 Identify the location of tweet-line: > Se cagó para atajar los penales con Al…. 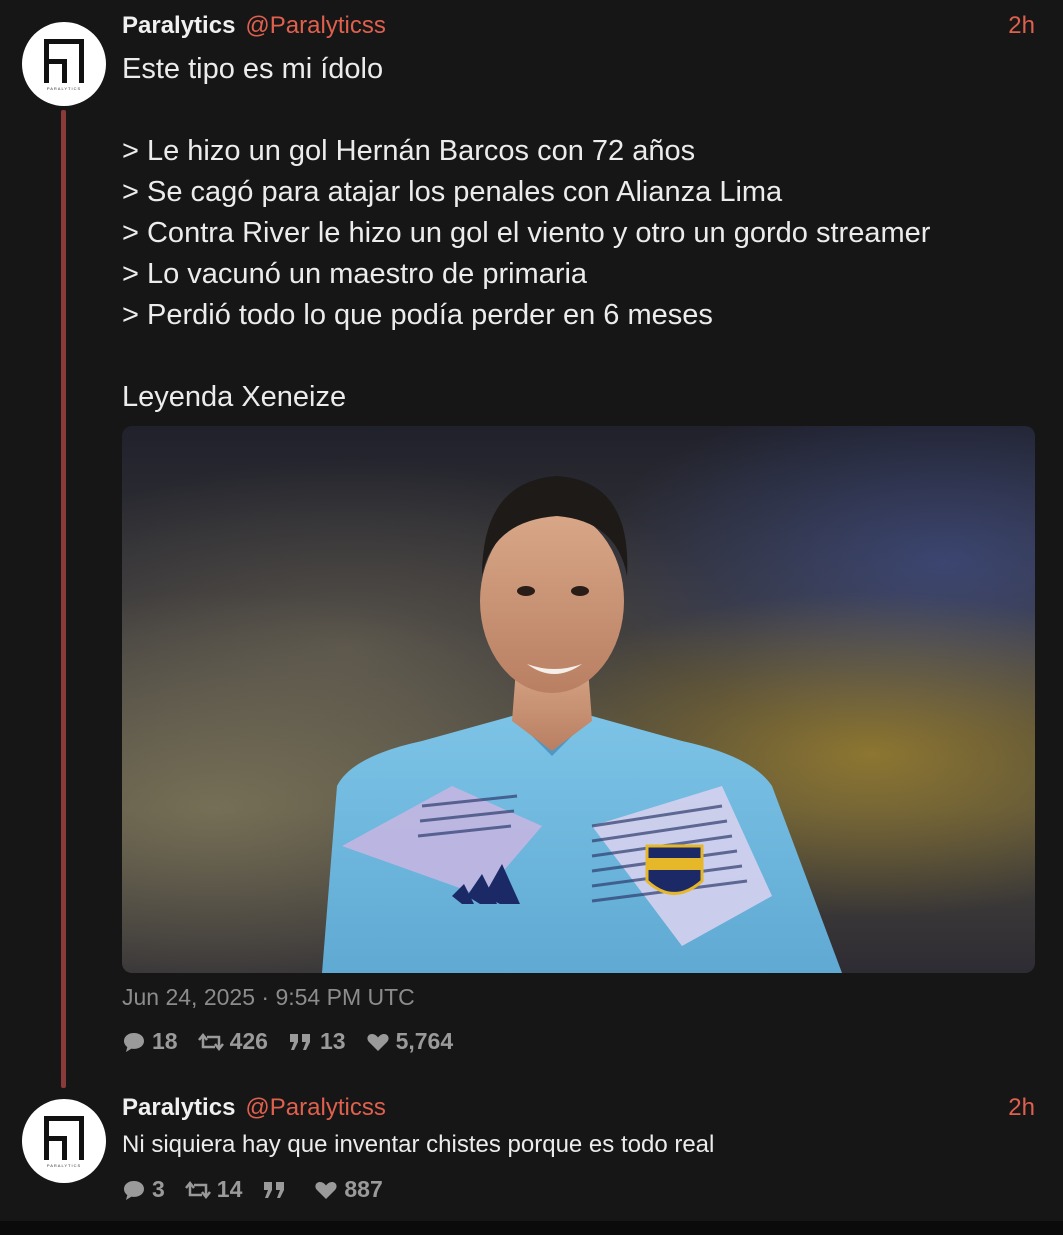
(452, 192).